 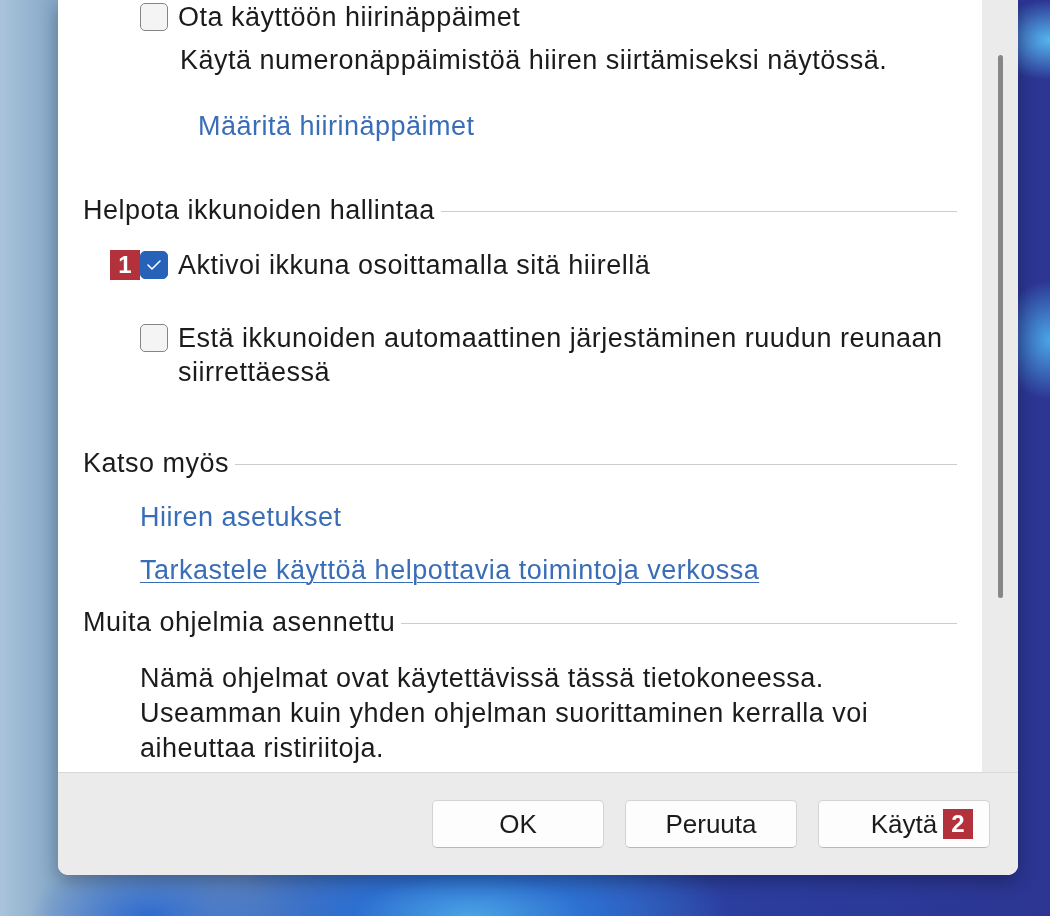 What do you see at coordinates (241, 517) in the screenshot?
I see `text-link: Hiiren asetukset` at bounding box center [241, 517].